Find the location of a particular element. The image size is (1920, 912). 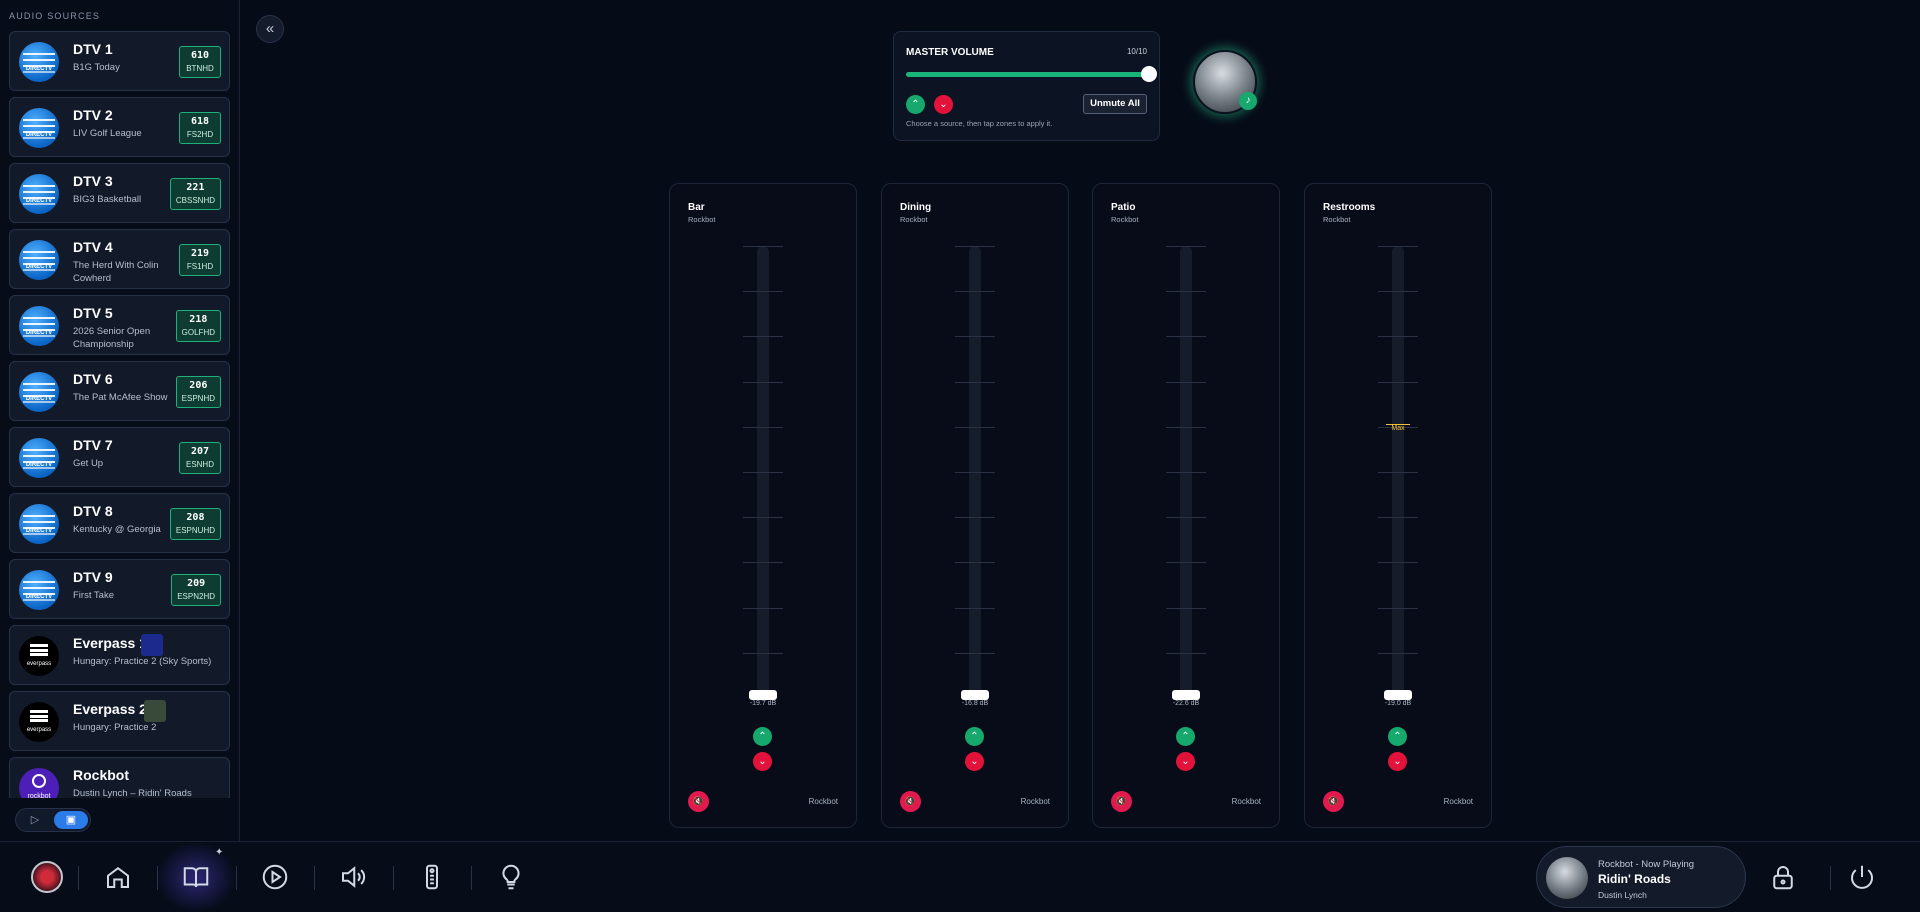

zone-card-dining: Dining Rockbot -16.8 dB ⌃ ⌄ 🔇 Rockbot is located at coordinates (975, 505).